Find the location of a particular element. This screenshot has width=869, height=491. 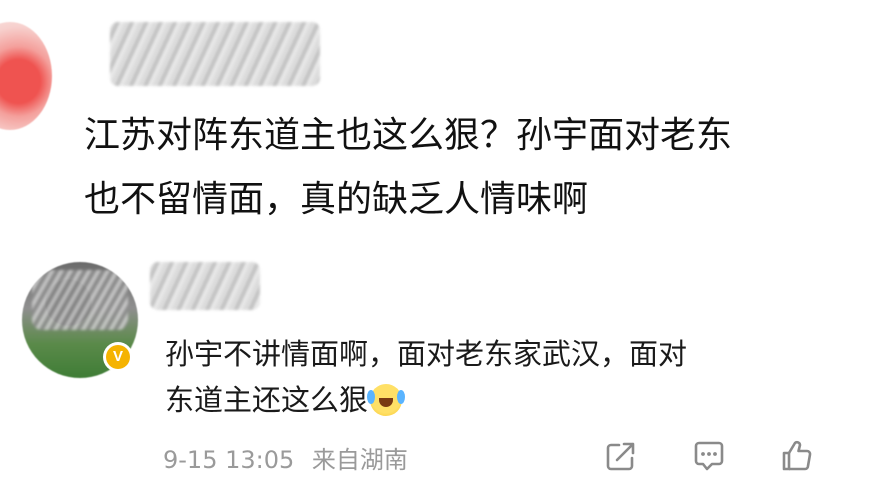

redacted-replier-username is located at coordinates (205, 286).